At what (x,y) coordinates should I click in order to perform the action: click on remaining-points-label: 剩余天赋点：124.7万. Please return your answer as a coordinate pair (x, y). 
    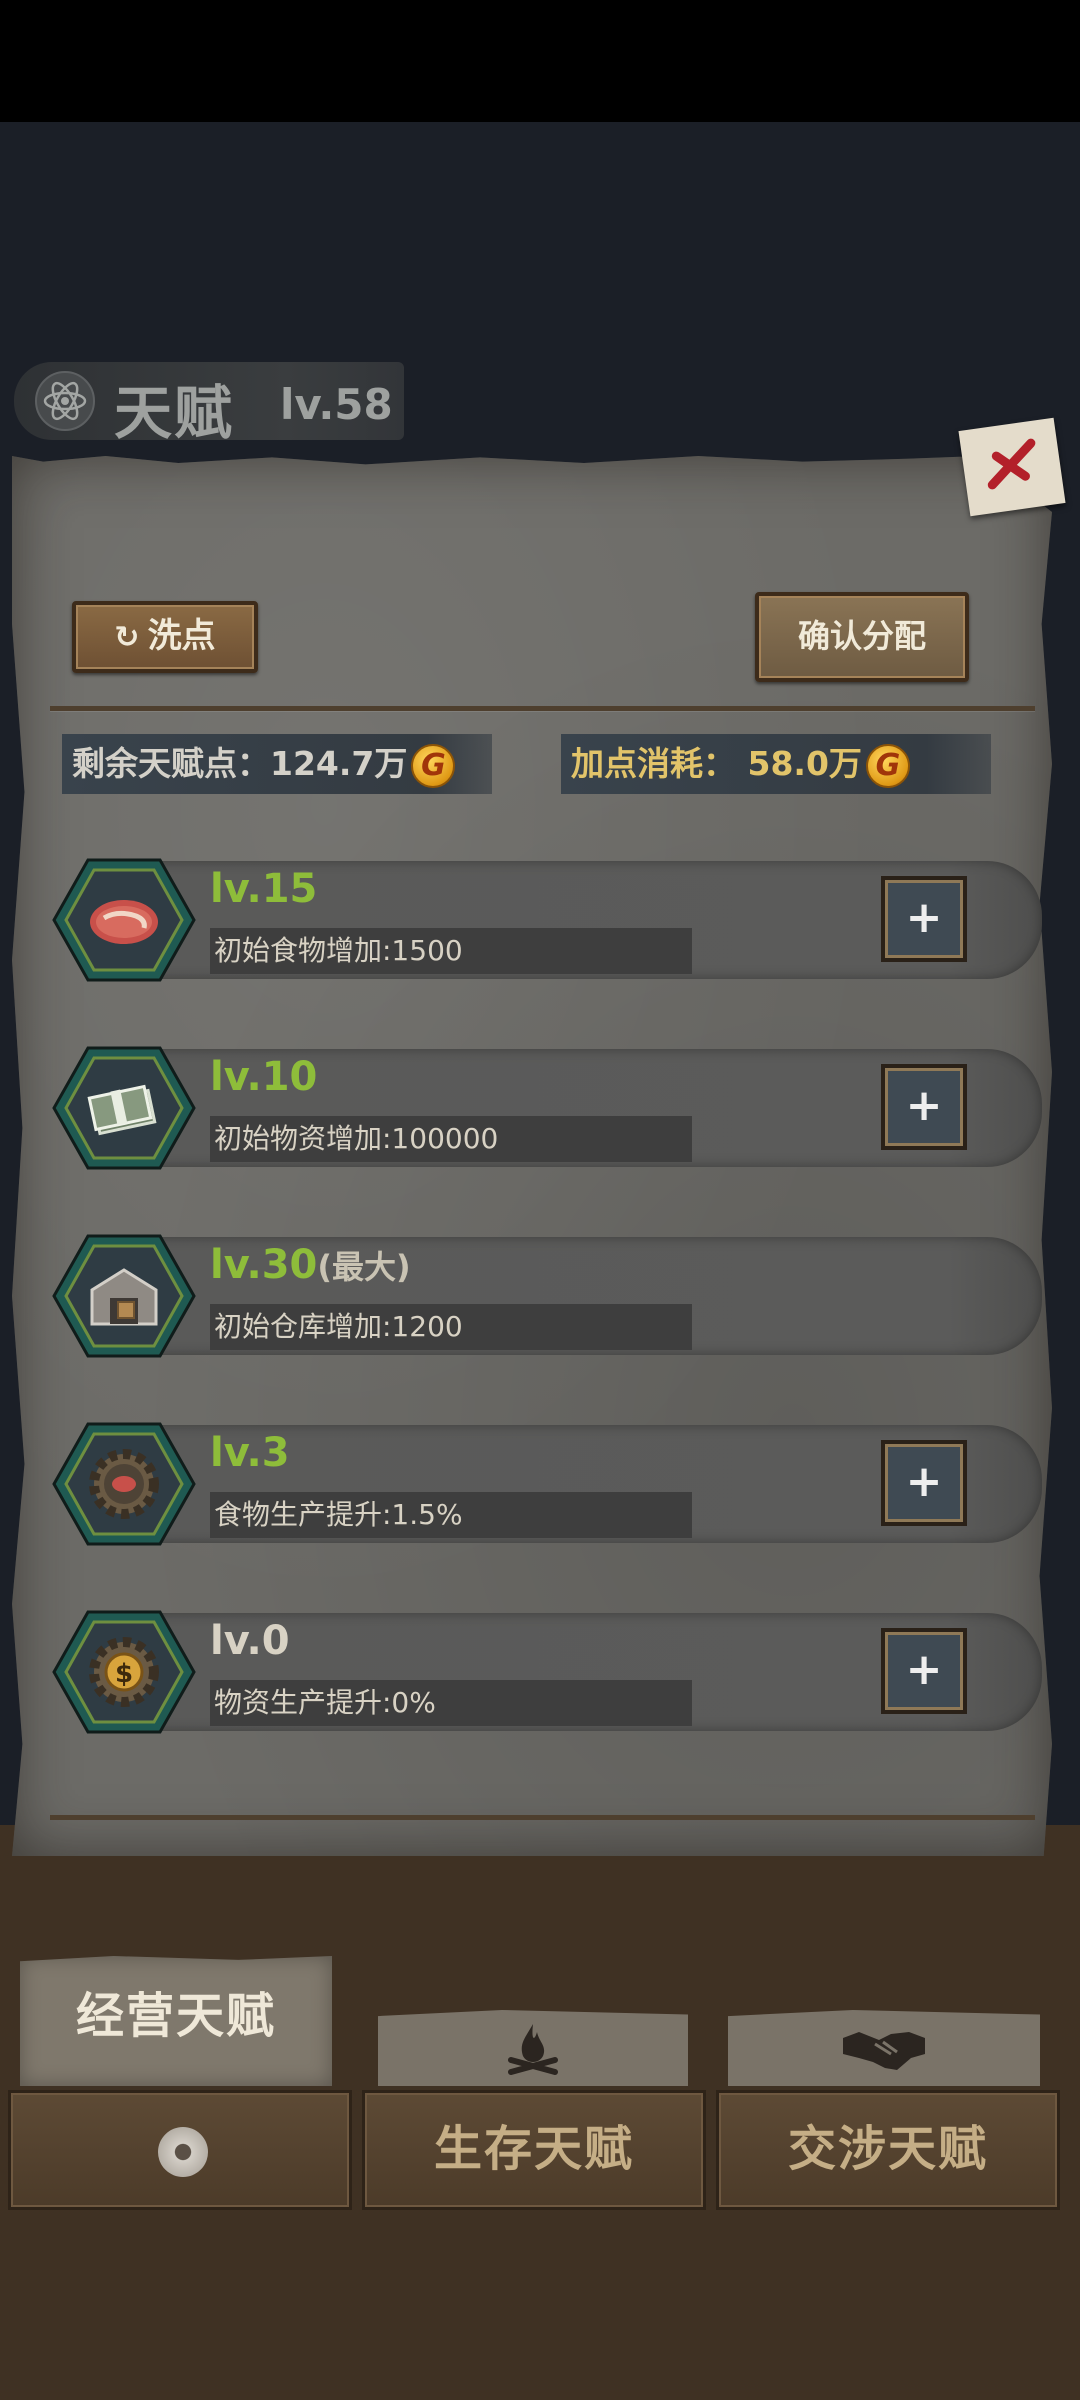
    Looking at the image, I should click on (240, 763).